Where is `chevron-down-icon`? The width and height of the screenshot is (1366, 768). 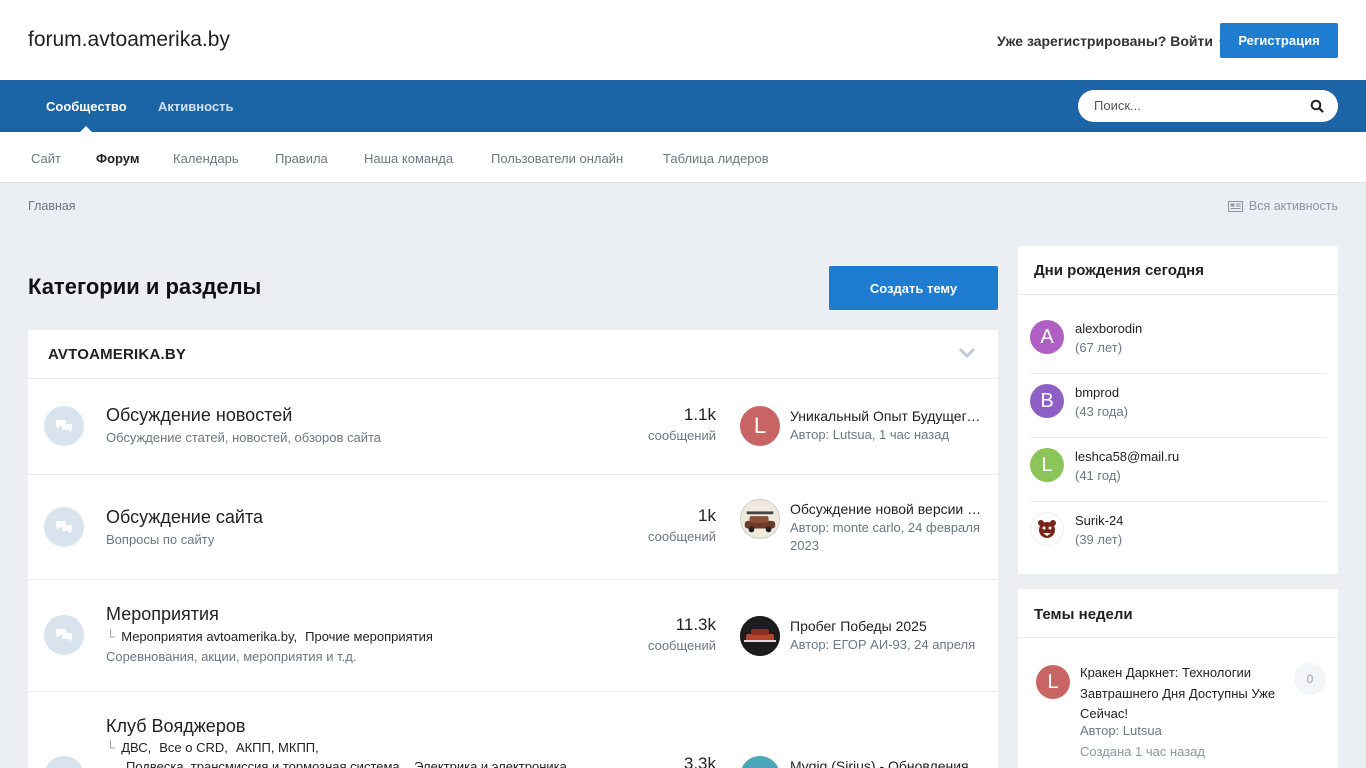 chevron-down-icon is located at coordinates (967, 353).